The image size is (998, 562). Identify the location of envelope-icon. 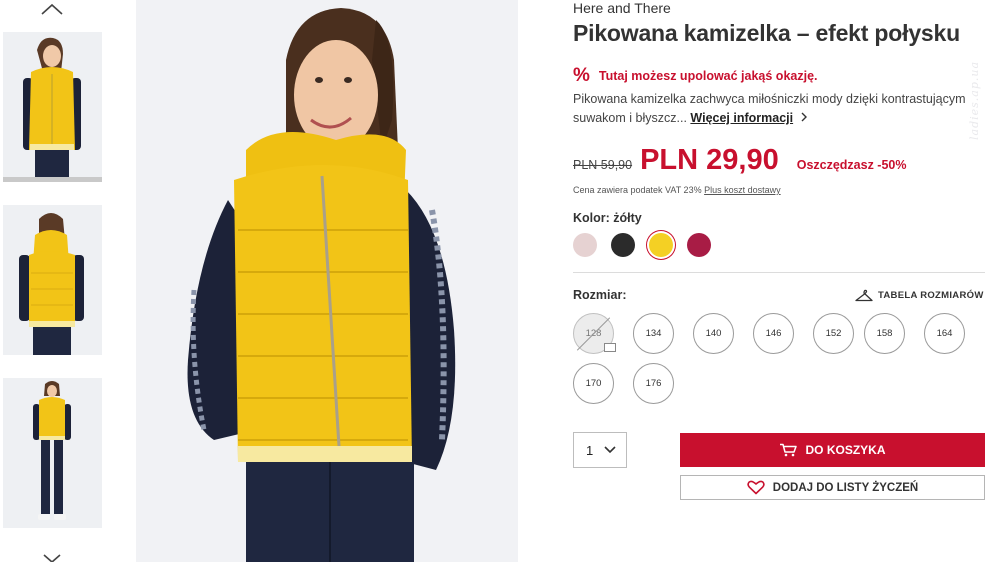
(610, 347).